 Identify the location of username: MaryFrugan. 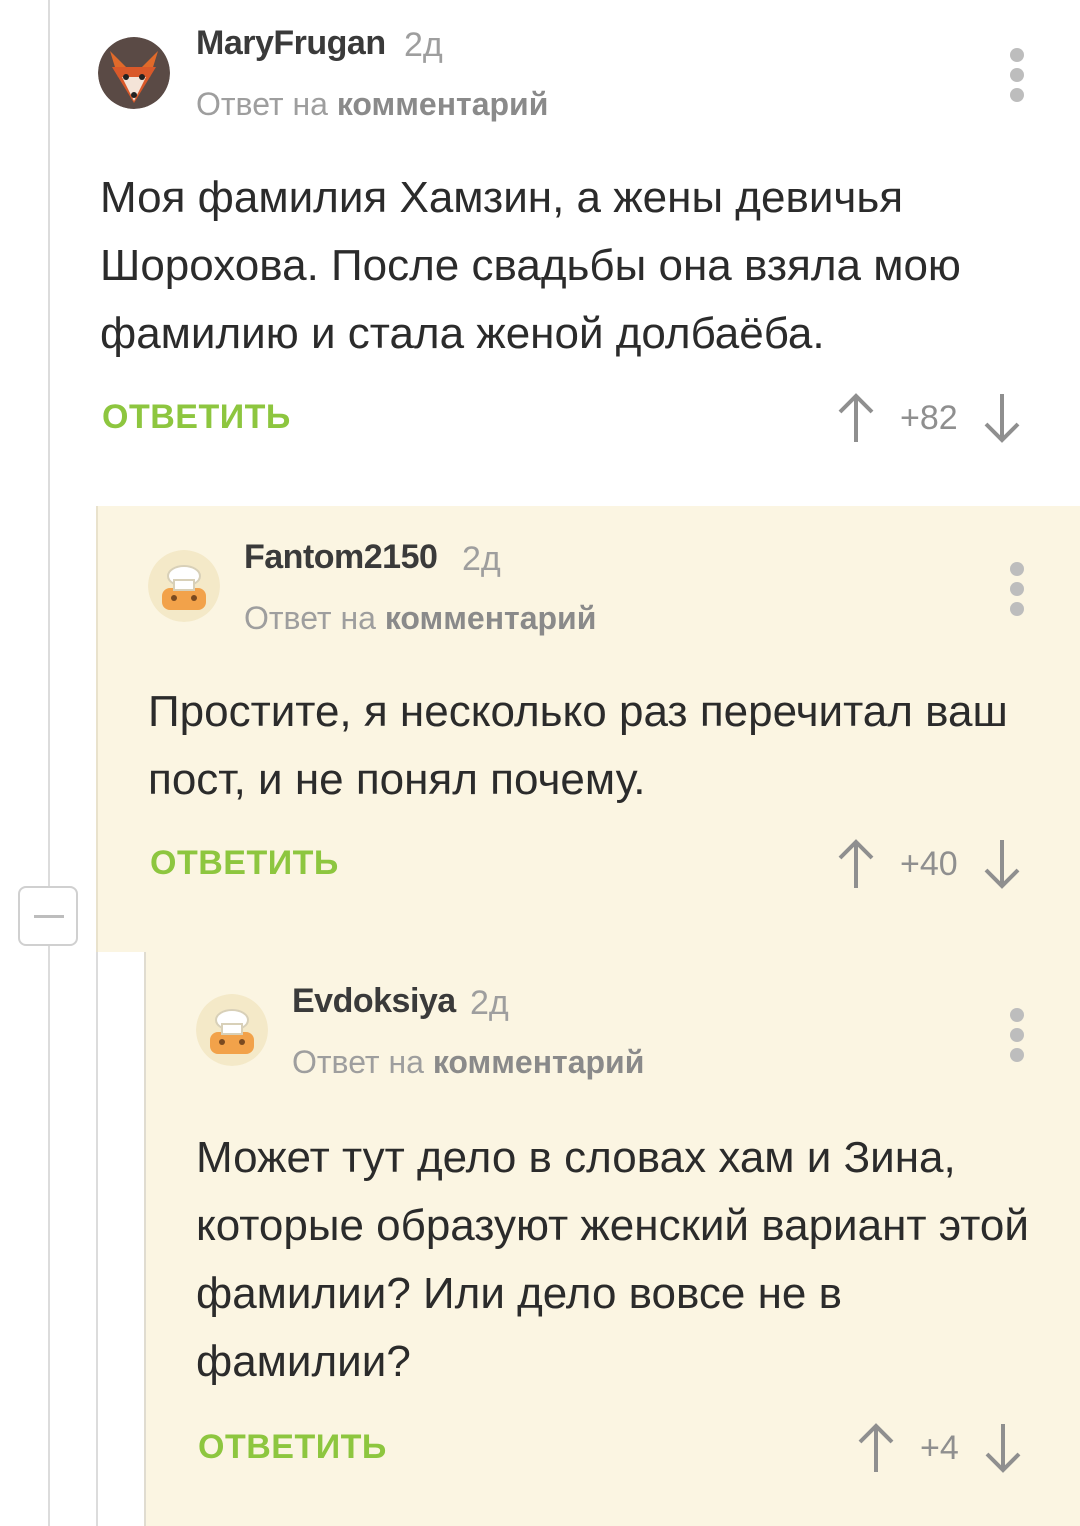
(291, 43).